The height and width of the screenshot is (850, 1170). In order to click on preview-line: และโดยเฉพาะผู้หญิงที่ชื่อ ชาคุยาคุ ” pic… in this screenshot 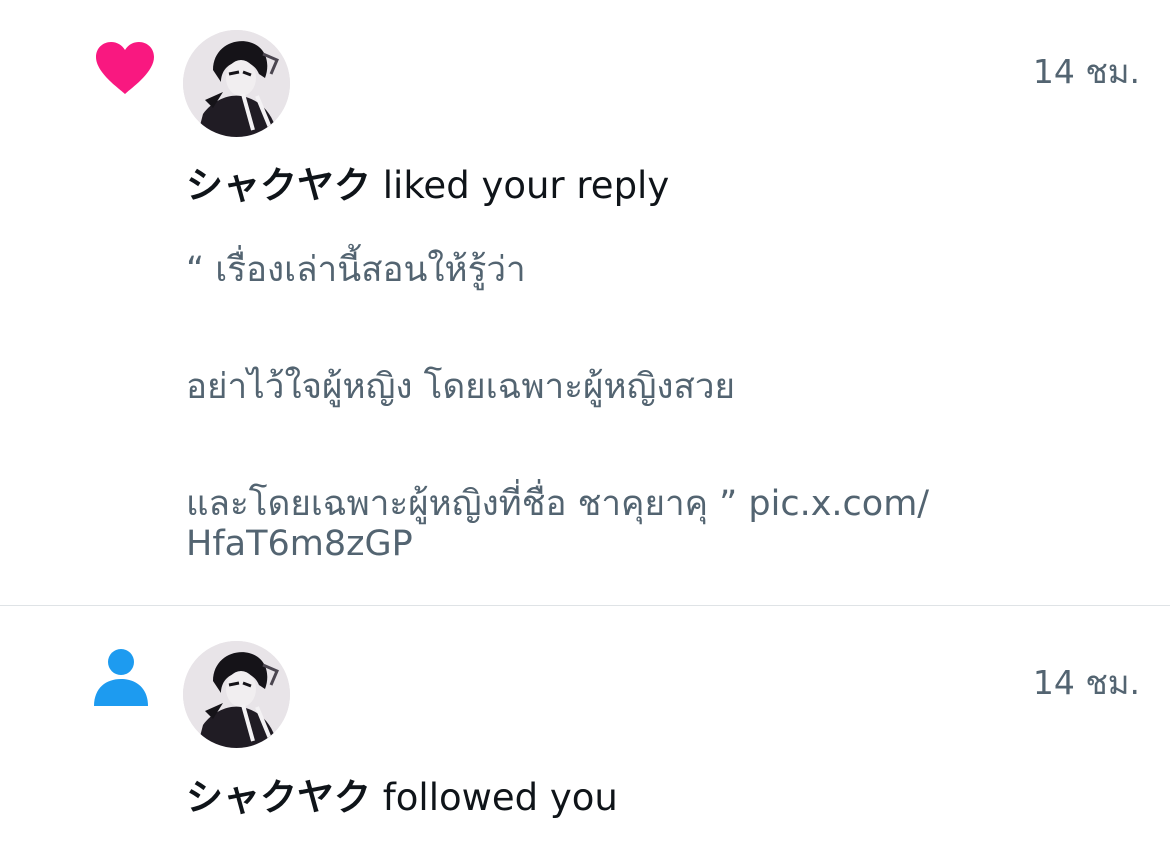, I will do `click(558, 504)`.